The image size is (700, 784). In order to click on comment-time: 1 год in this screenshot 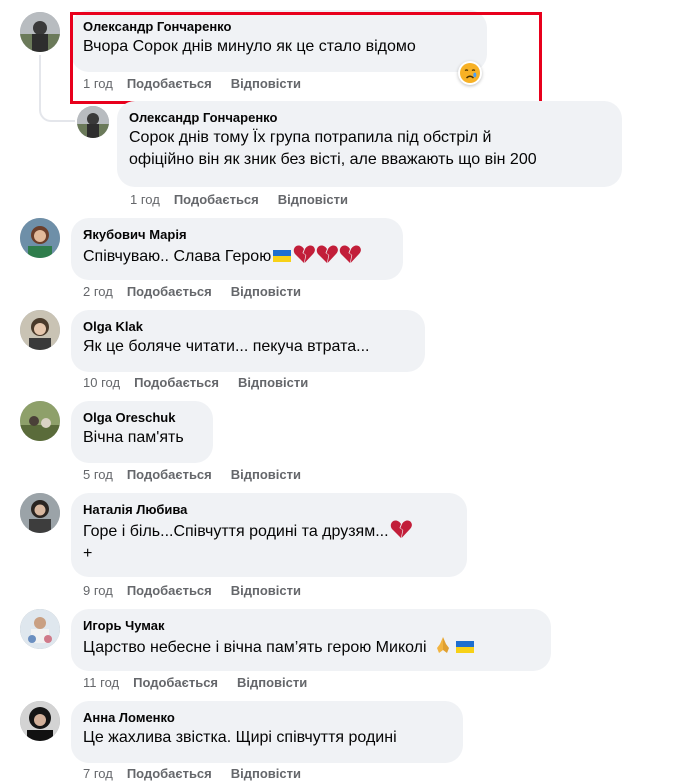, I will do `click(145, 200)`.